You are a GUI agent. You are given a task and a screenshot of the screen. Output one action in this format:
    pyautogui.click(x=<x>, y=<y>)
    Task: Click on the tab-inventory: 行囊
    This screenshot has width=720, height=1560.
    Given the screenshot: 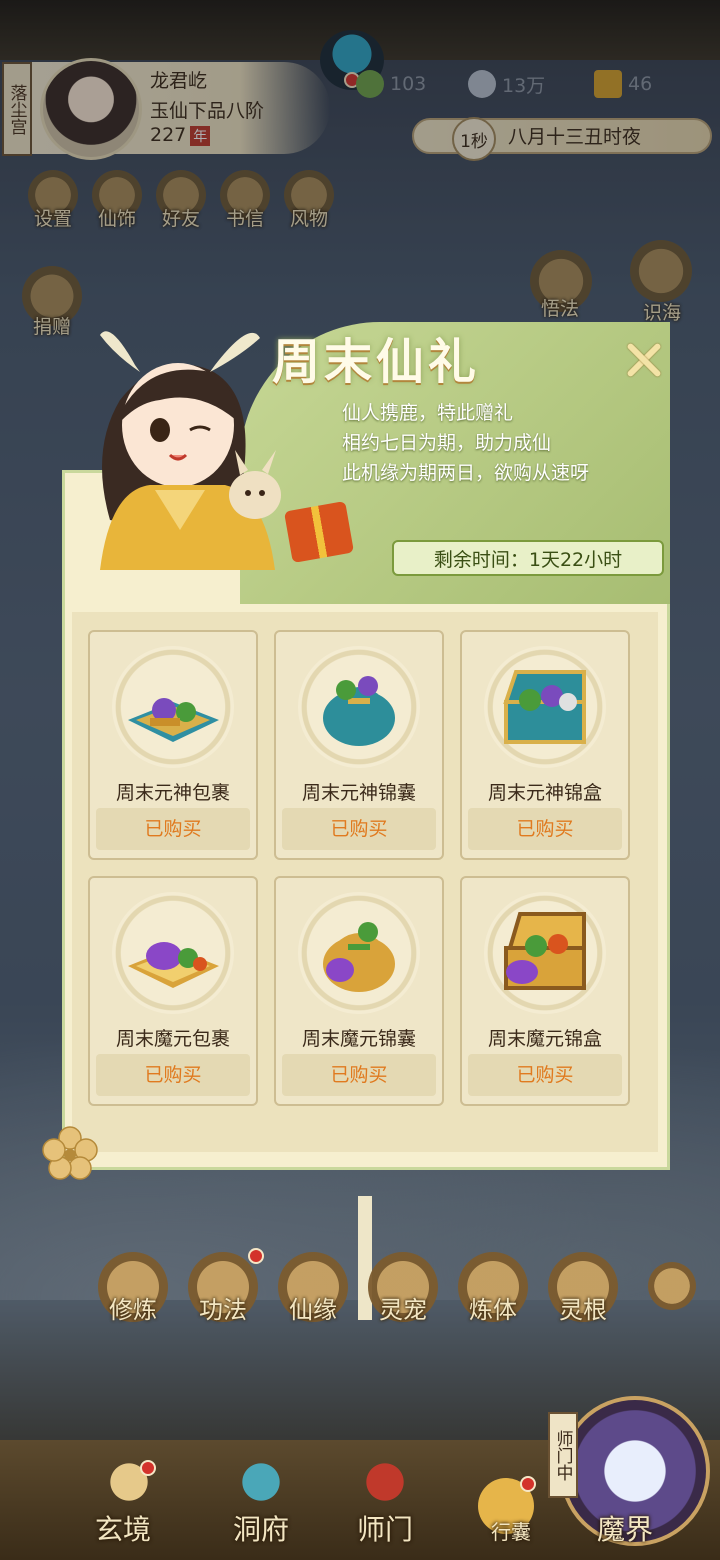 What is the action you would take?
    pyautogui.click(x=511, y=1530)
    